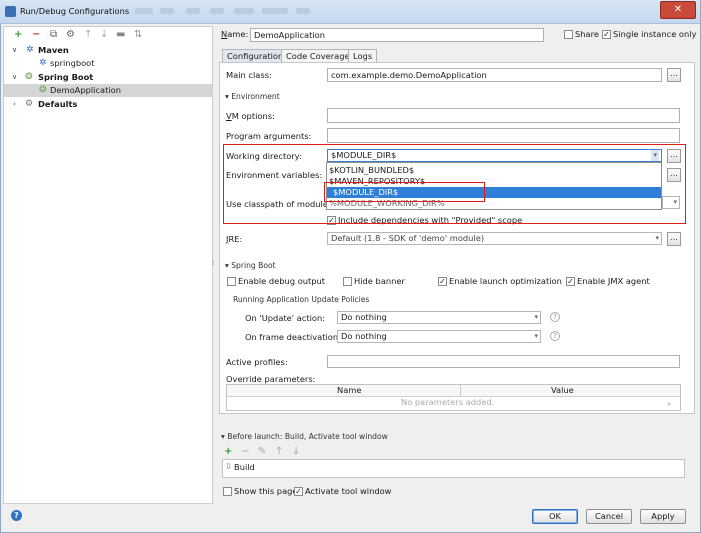  I want to click on name-label: Name:, so click(235, 34).